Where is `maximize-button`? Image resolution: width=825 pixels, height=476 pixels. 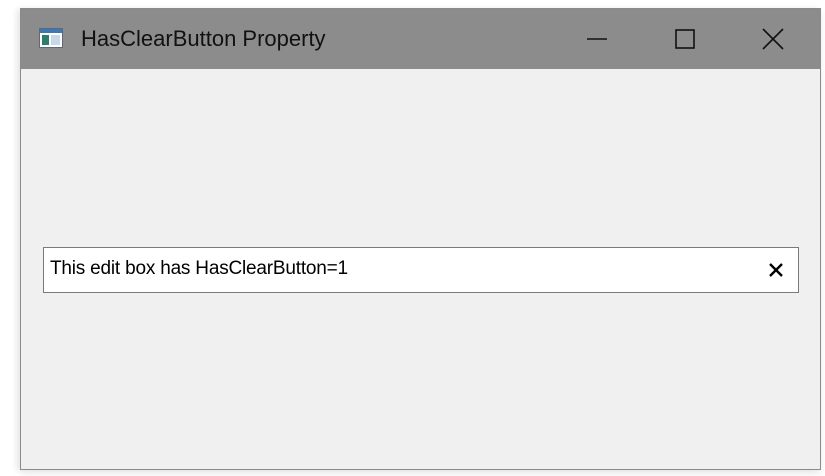 maximize-button is located at coordinates (685, 39).